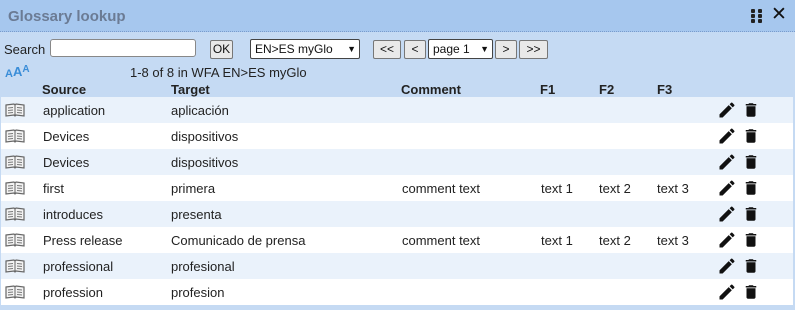  Describe the element at coordinates (606, 89) in the screenshot. I see `column-header-f2: F2` at that location.